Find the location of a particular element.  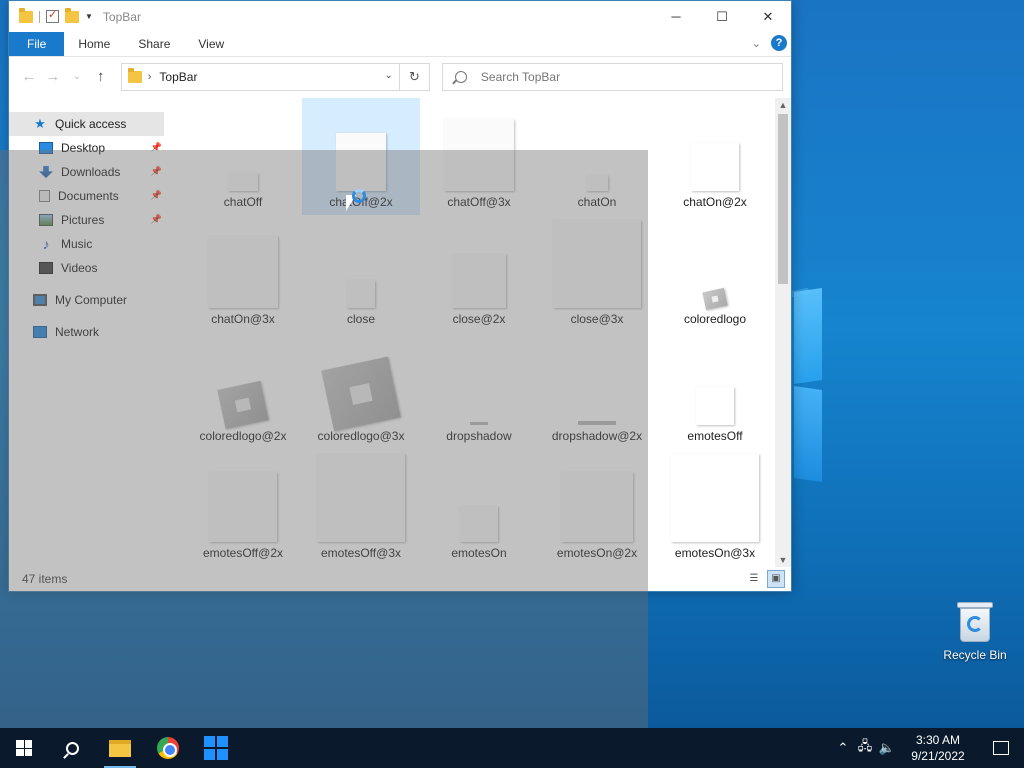

file-name: emotesOn@3x is located at coordinates (715, 553).